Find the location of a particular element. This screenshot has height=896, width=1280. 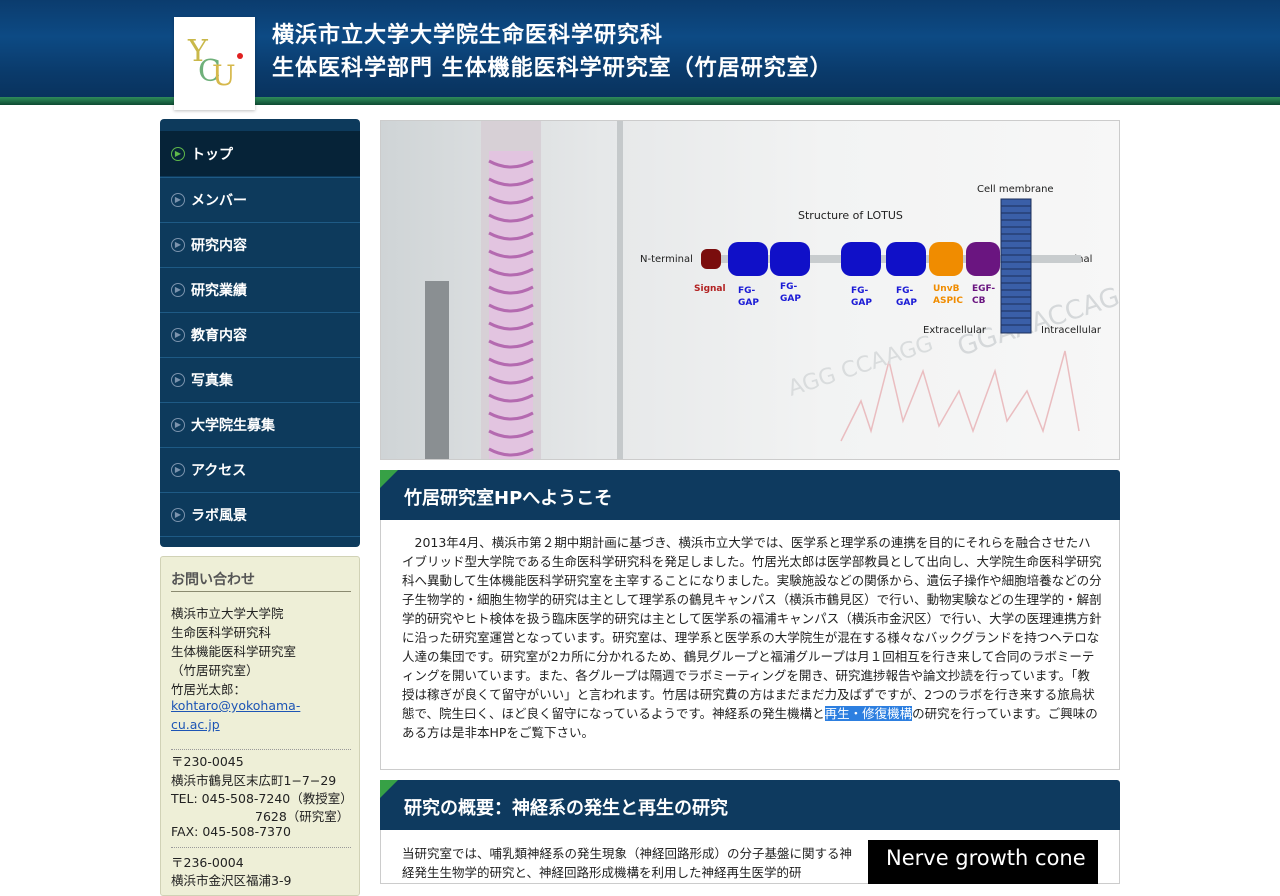

nav-item-access: ▶ アクセス is located at coordinates (260, 469).